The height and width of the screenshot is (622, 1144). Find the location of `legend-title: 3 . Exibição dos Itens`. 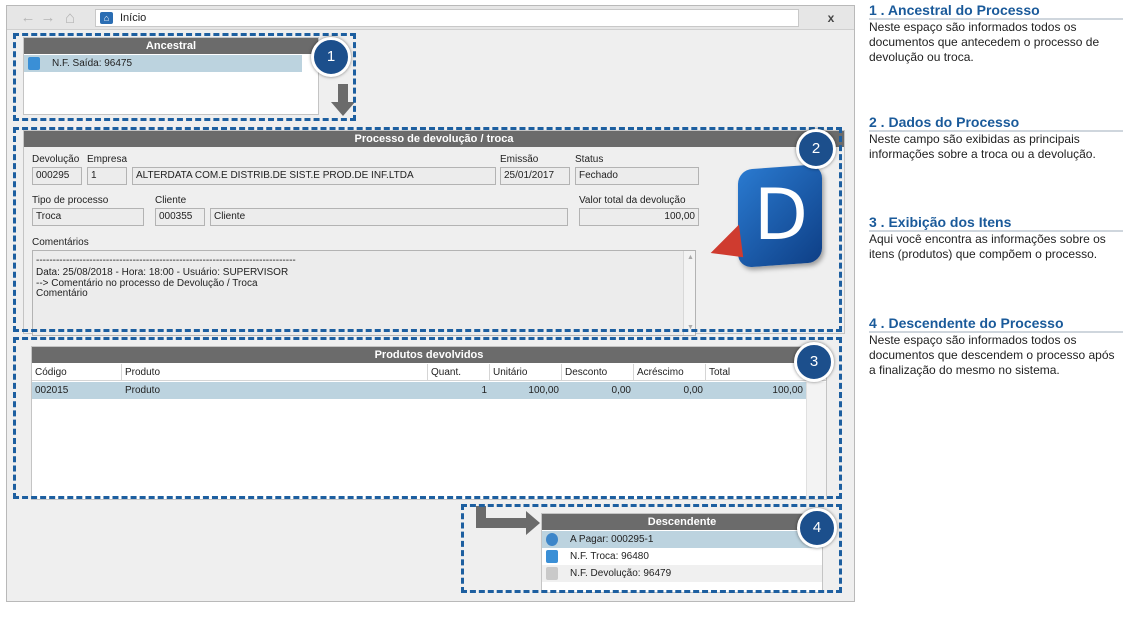

legend-title: 3 . Exibição dos Itens is located at coordinates (940, 222).